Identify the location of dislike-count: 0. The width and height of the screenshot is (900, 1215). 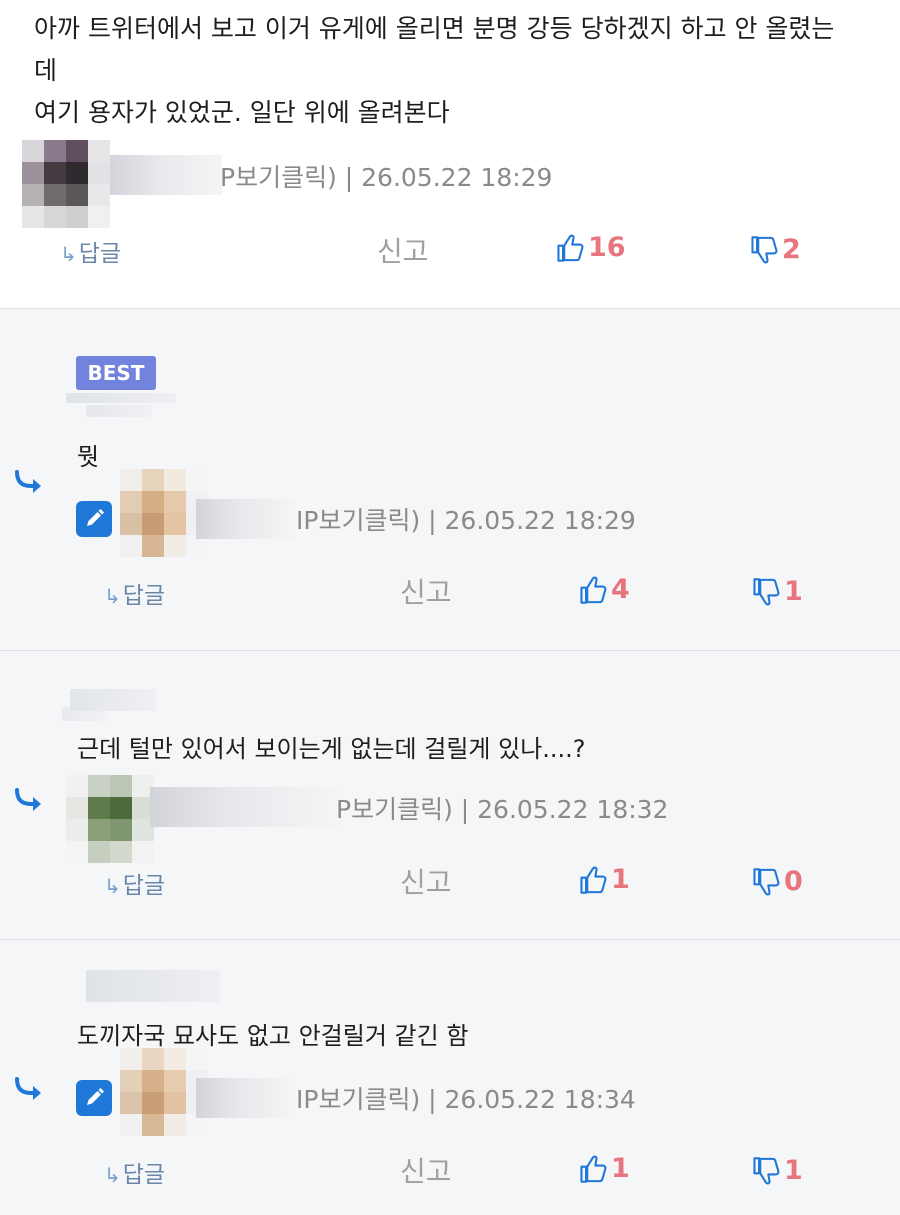
(793, 881).